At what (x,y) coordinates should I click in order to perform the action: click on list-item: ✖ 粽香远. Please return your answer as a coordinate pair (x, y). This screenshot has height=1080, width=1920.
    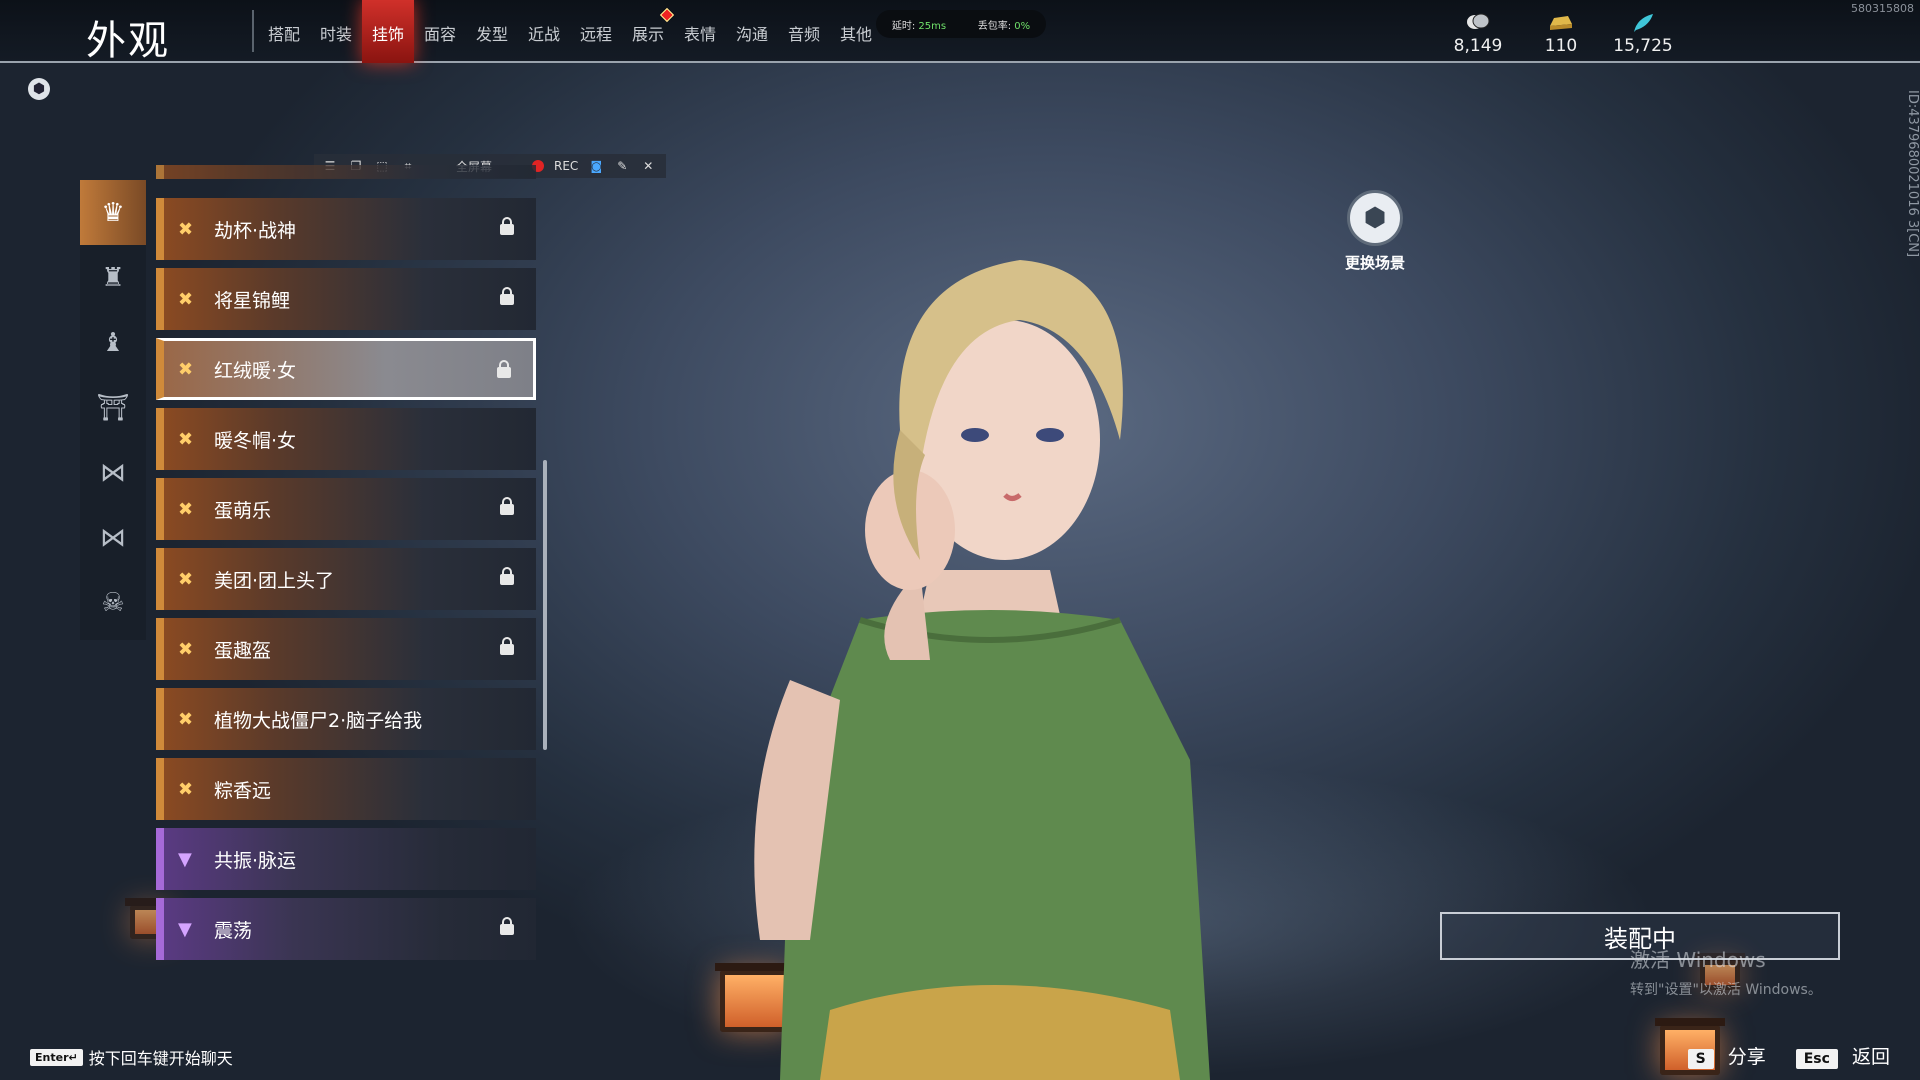
    Looking at the image, I should click on (346, 789).